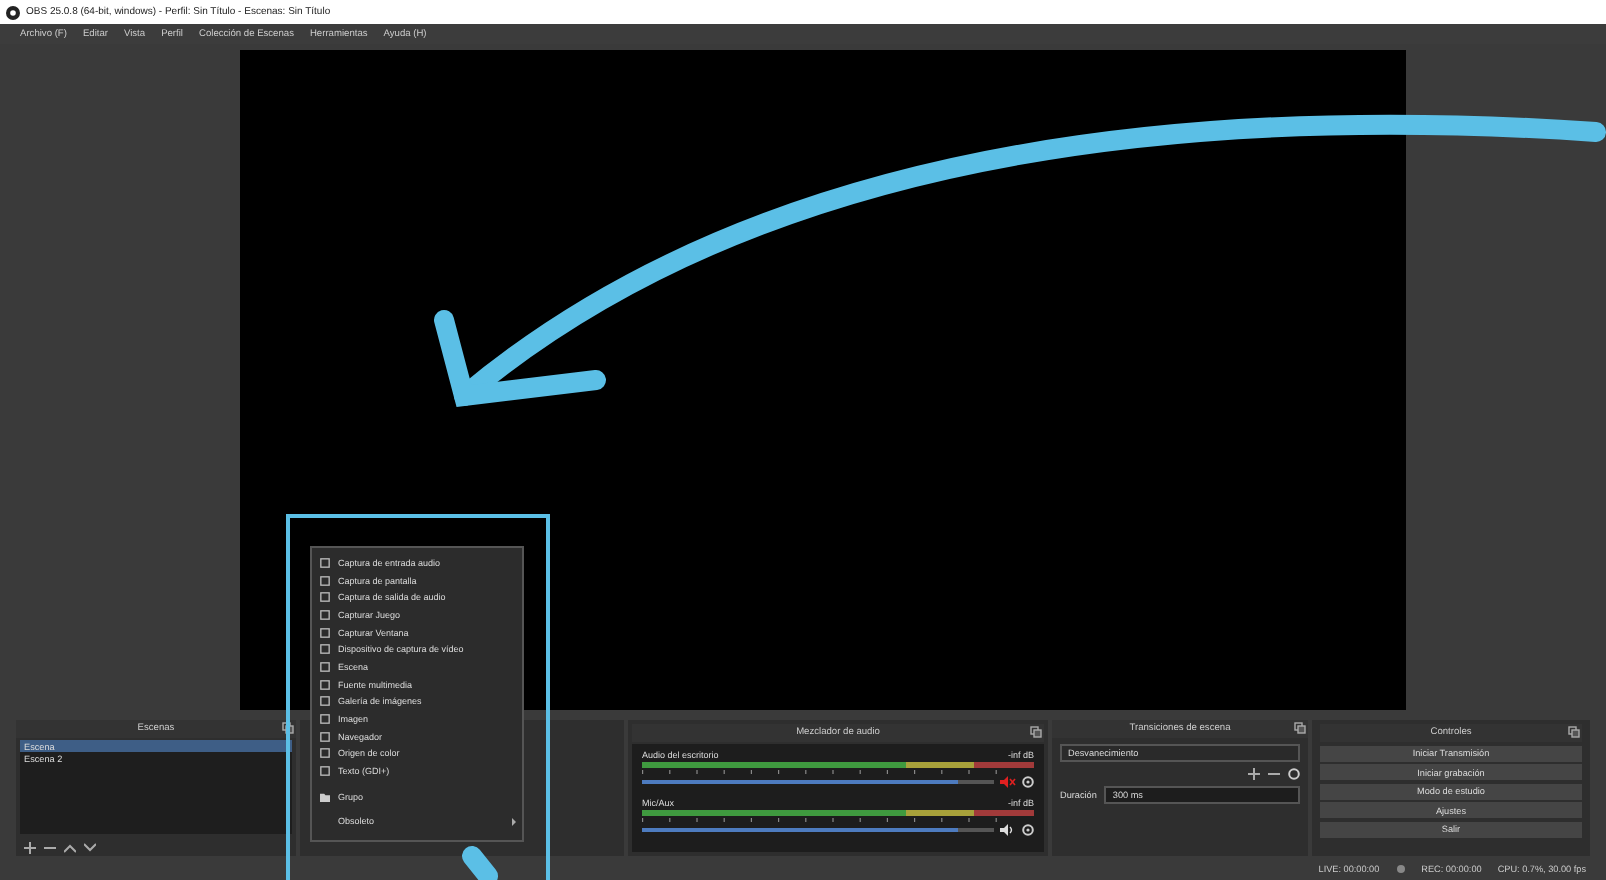  I want to click on record-dot-icon, so click(1400, 868).